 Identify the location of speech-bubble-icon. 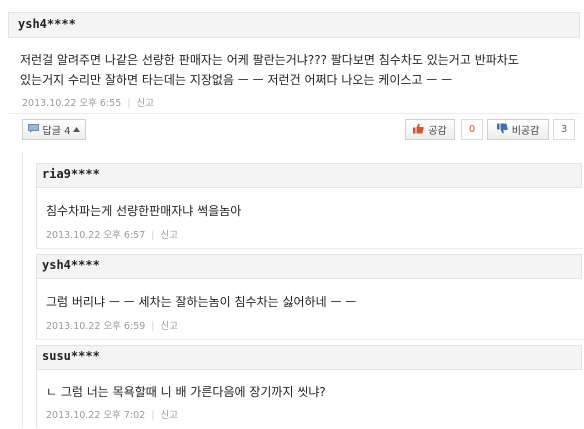
(33, 129).